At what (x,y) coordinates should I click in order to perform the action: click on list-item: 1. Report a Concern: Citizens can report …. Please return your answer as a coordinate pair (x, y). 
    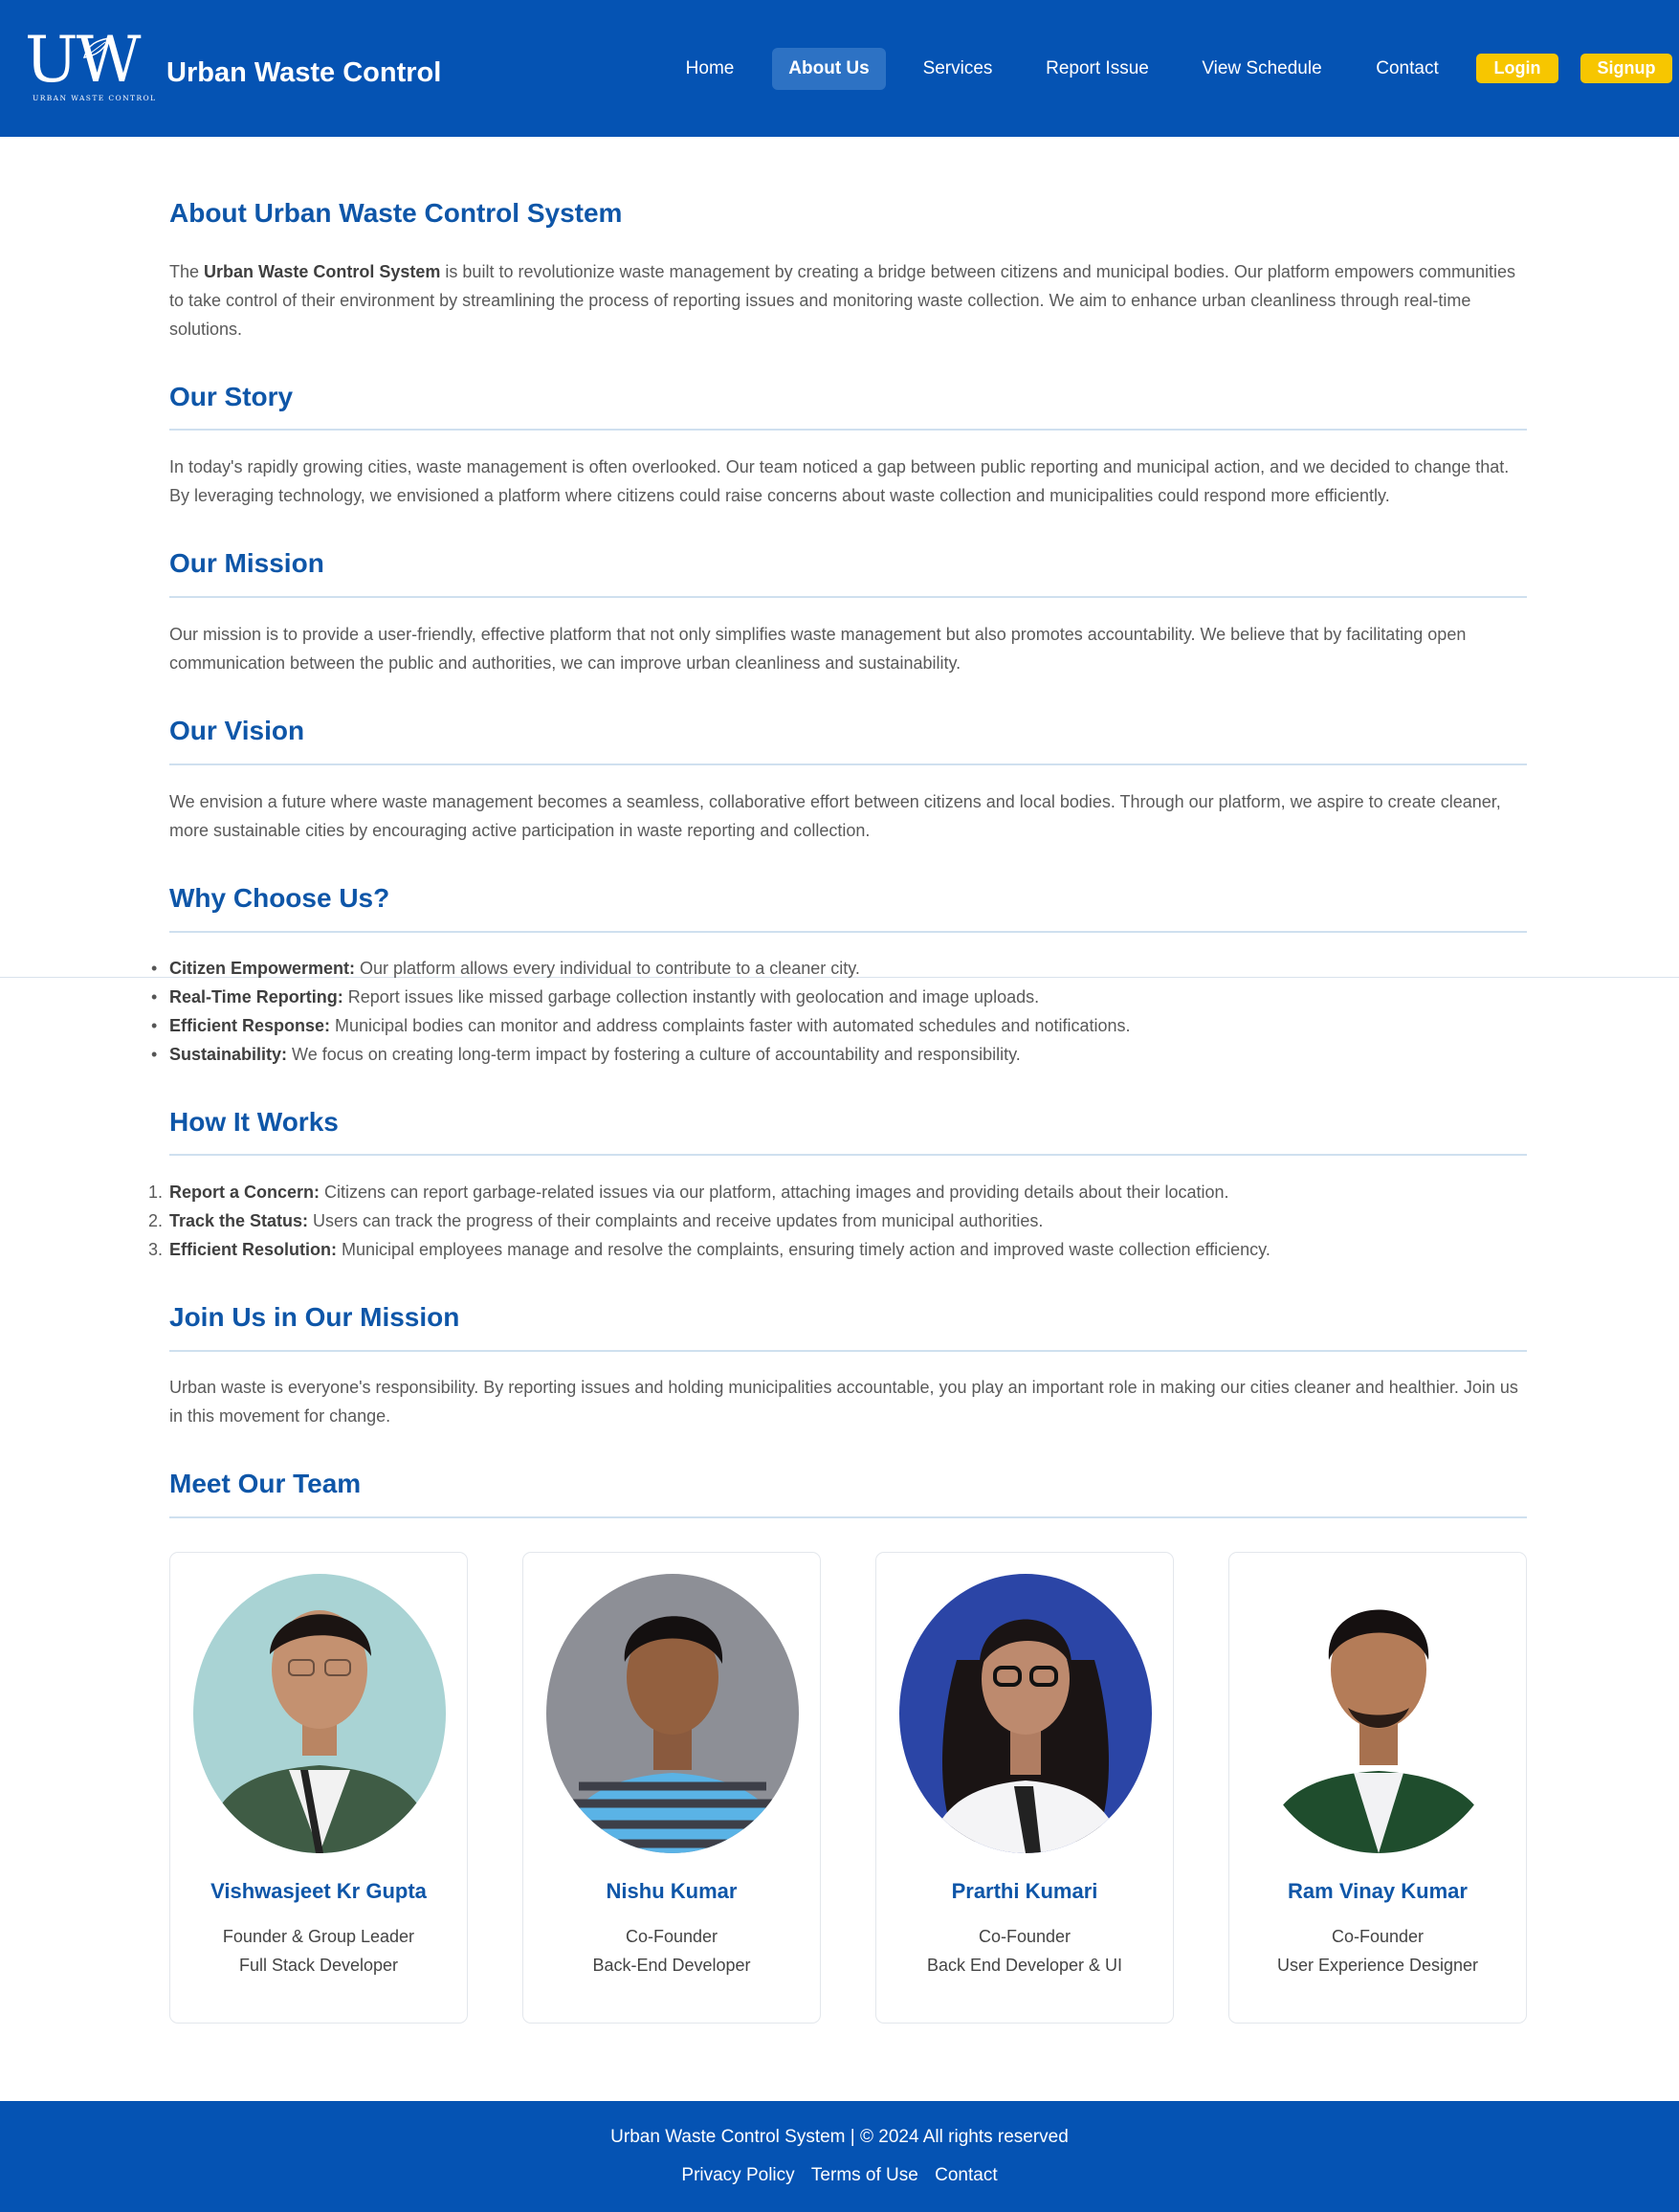
    Looking at the image, I should click on (688, 1192).